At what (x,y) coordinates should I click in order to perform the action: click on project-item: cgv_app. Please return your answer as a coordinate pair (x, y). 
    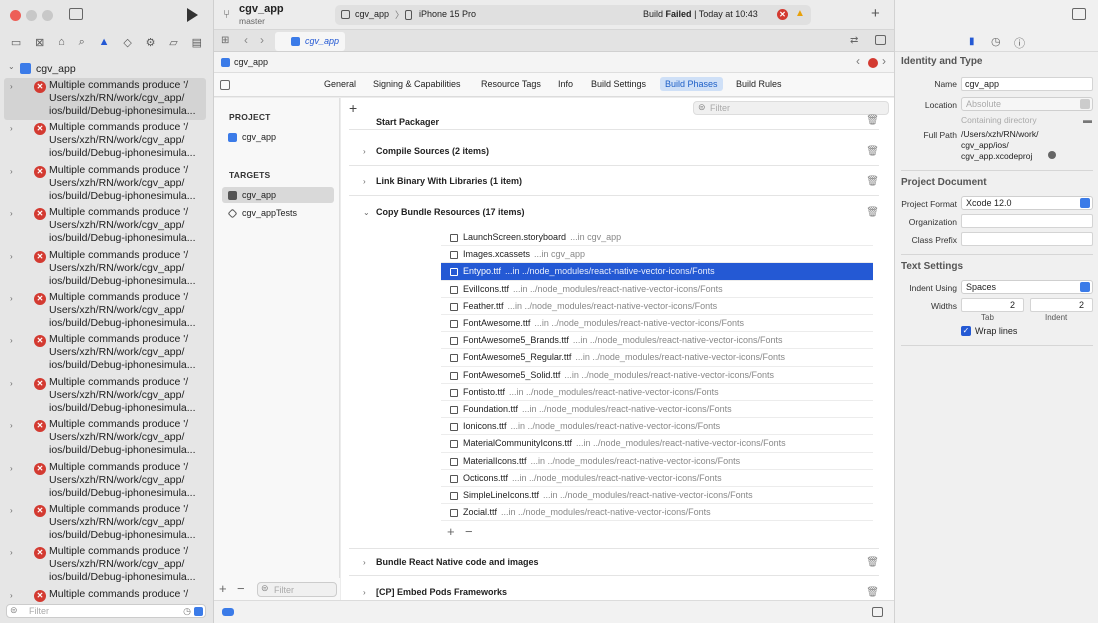
    Looking at the image, I should click on (278, 137).